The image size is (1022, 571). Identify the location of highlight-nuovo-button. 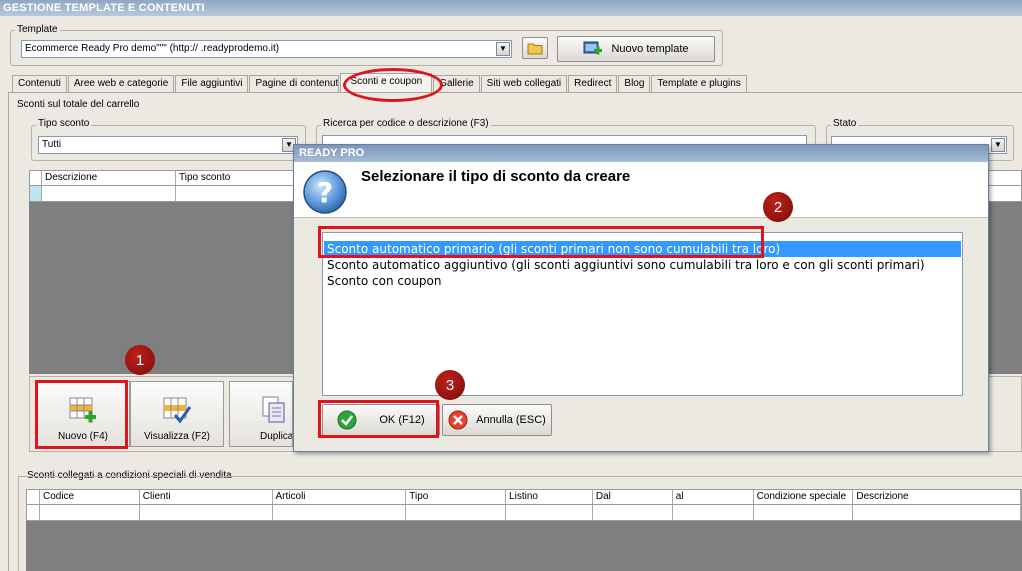
(81, 414).